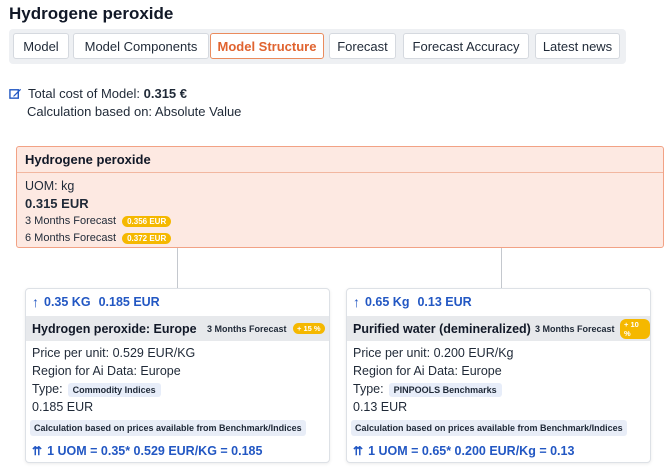 The width and height of the screenshot is (670, 469). What do you see at coordinates (471, 451) in the screenshot?
I see `component-formula-text: 1 UOM = 0.65* 0.200 EUR/Kg = 0.13` at bounding box center [471, 451].